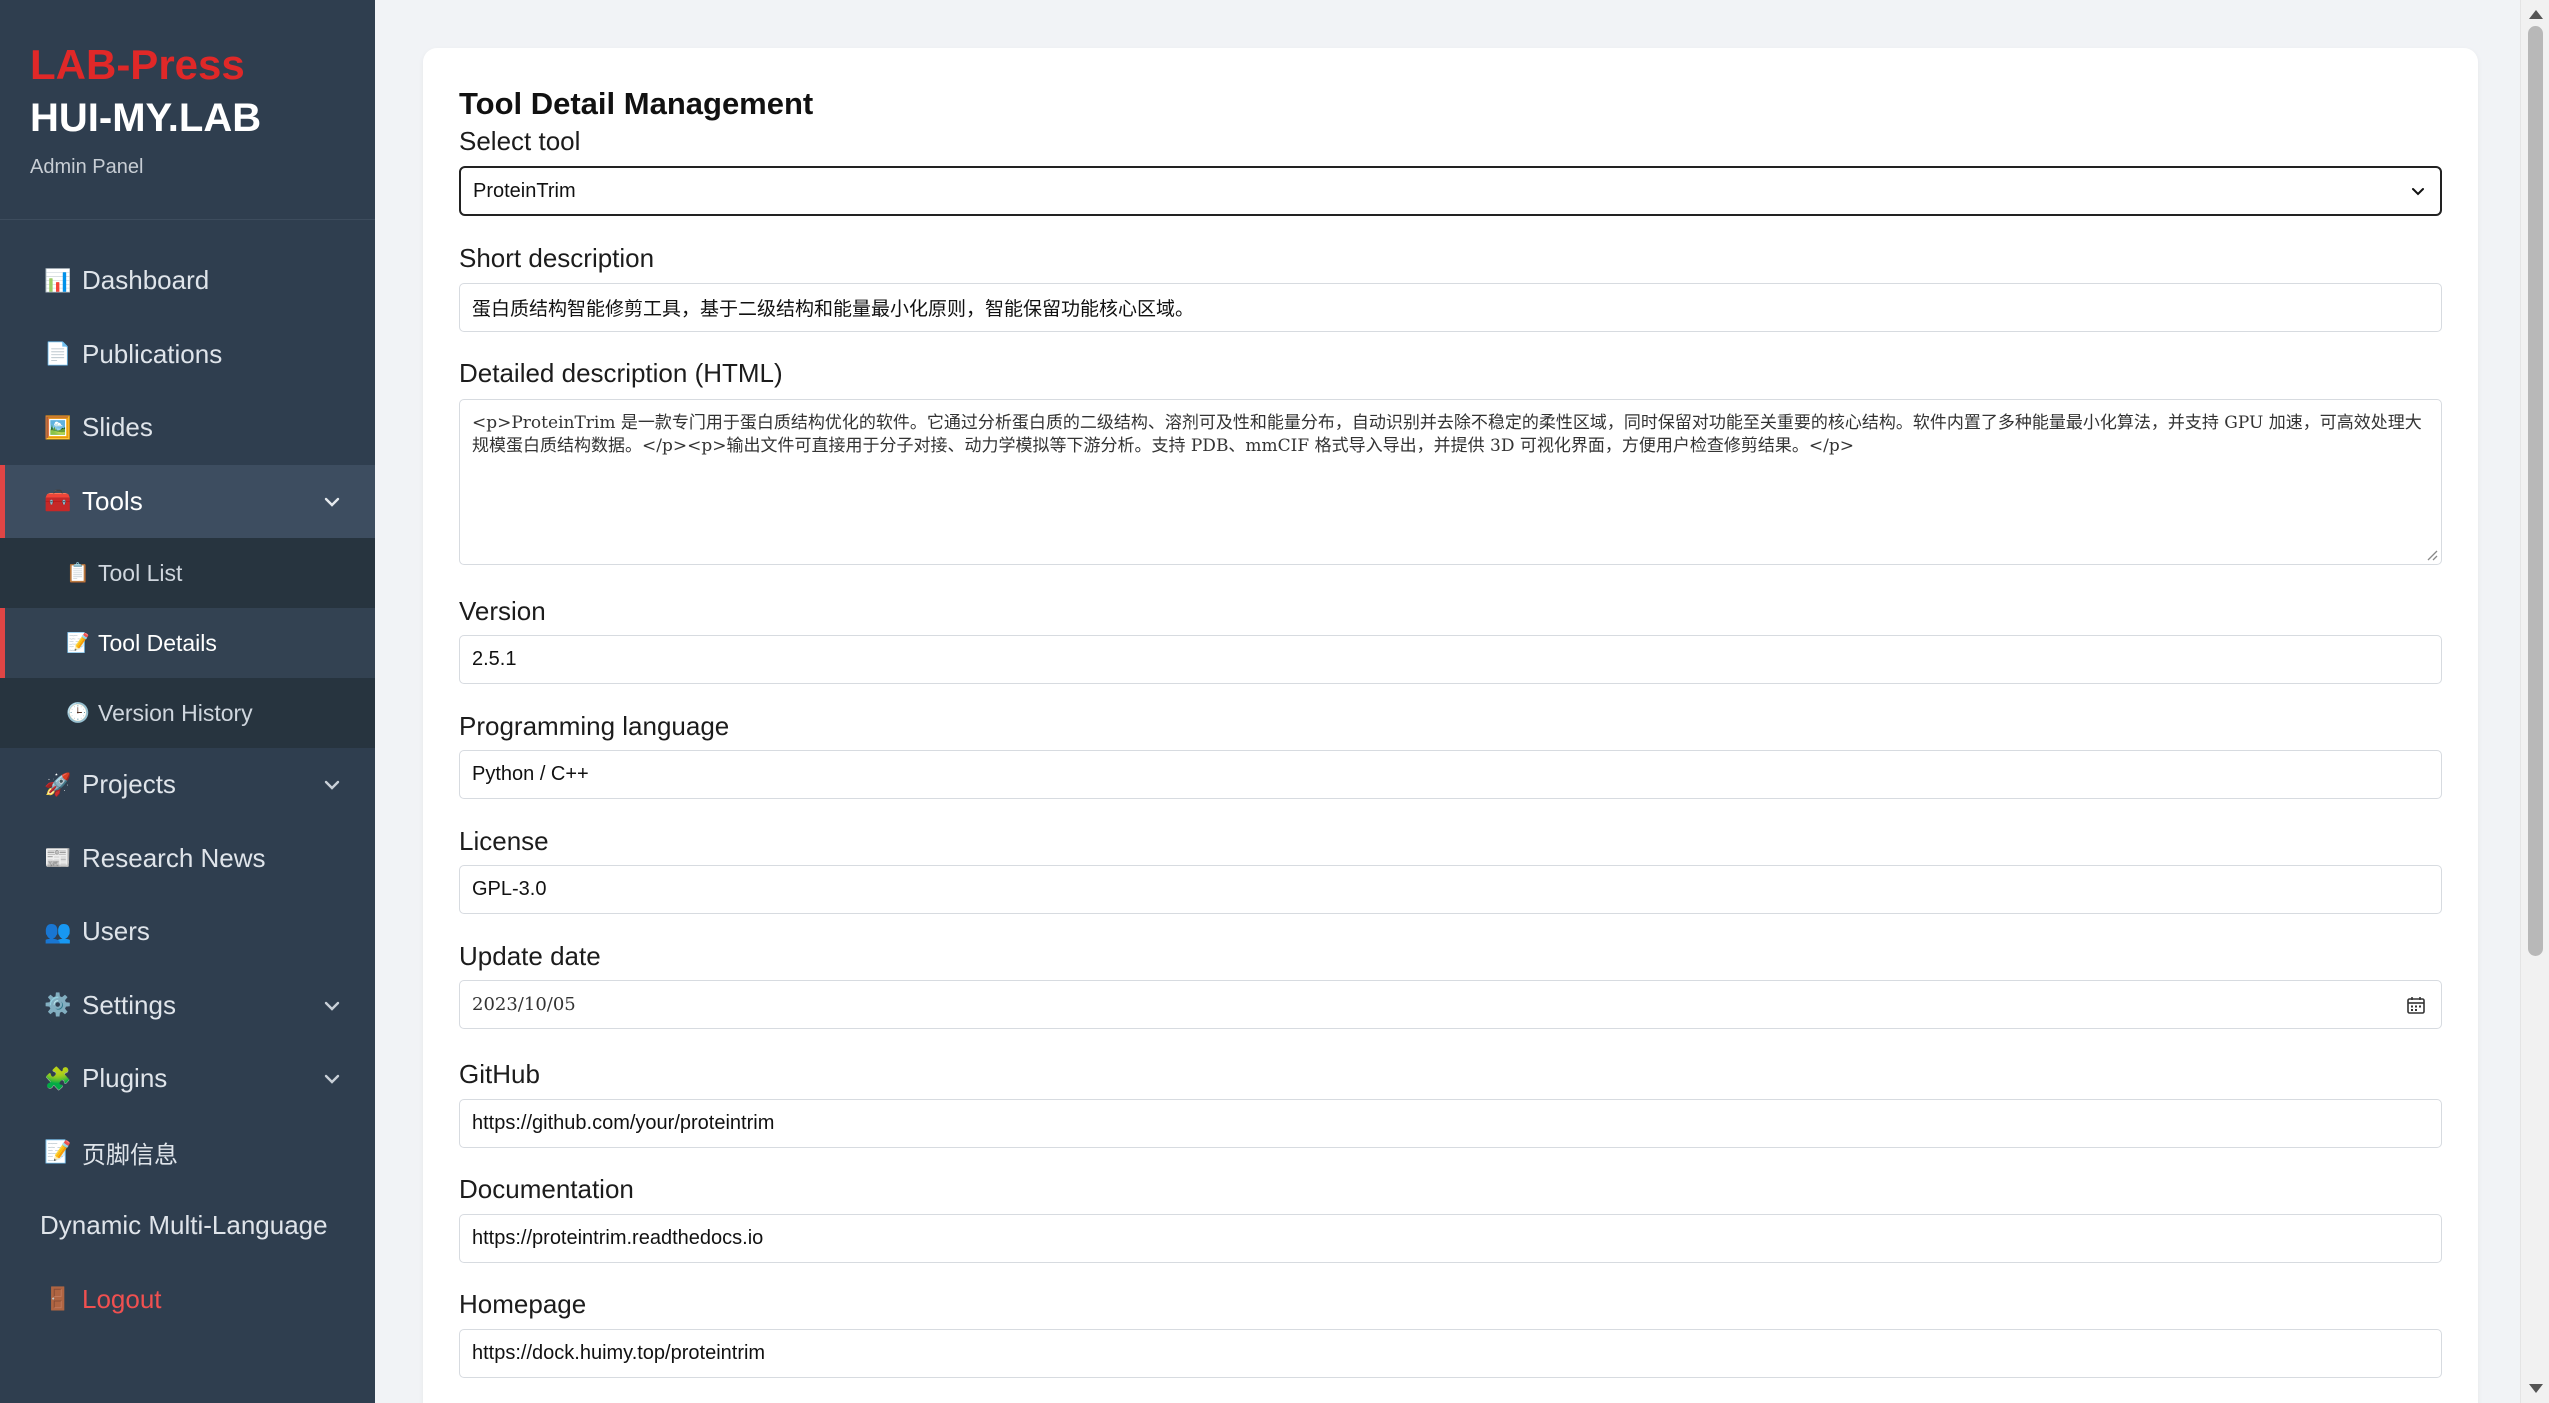 Image resolution: width=2549 pixels, height=1403 pixels. Describe the element at coordinates (116, 931) in the screenshot. I see `sidebar-item-label: Users` at that location.